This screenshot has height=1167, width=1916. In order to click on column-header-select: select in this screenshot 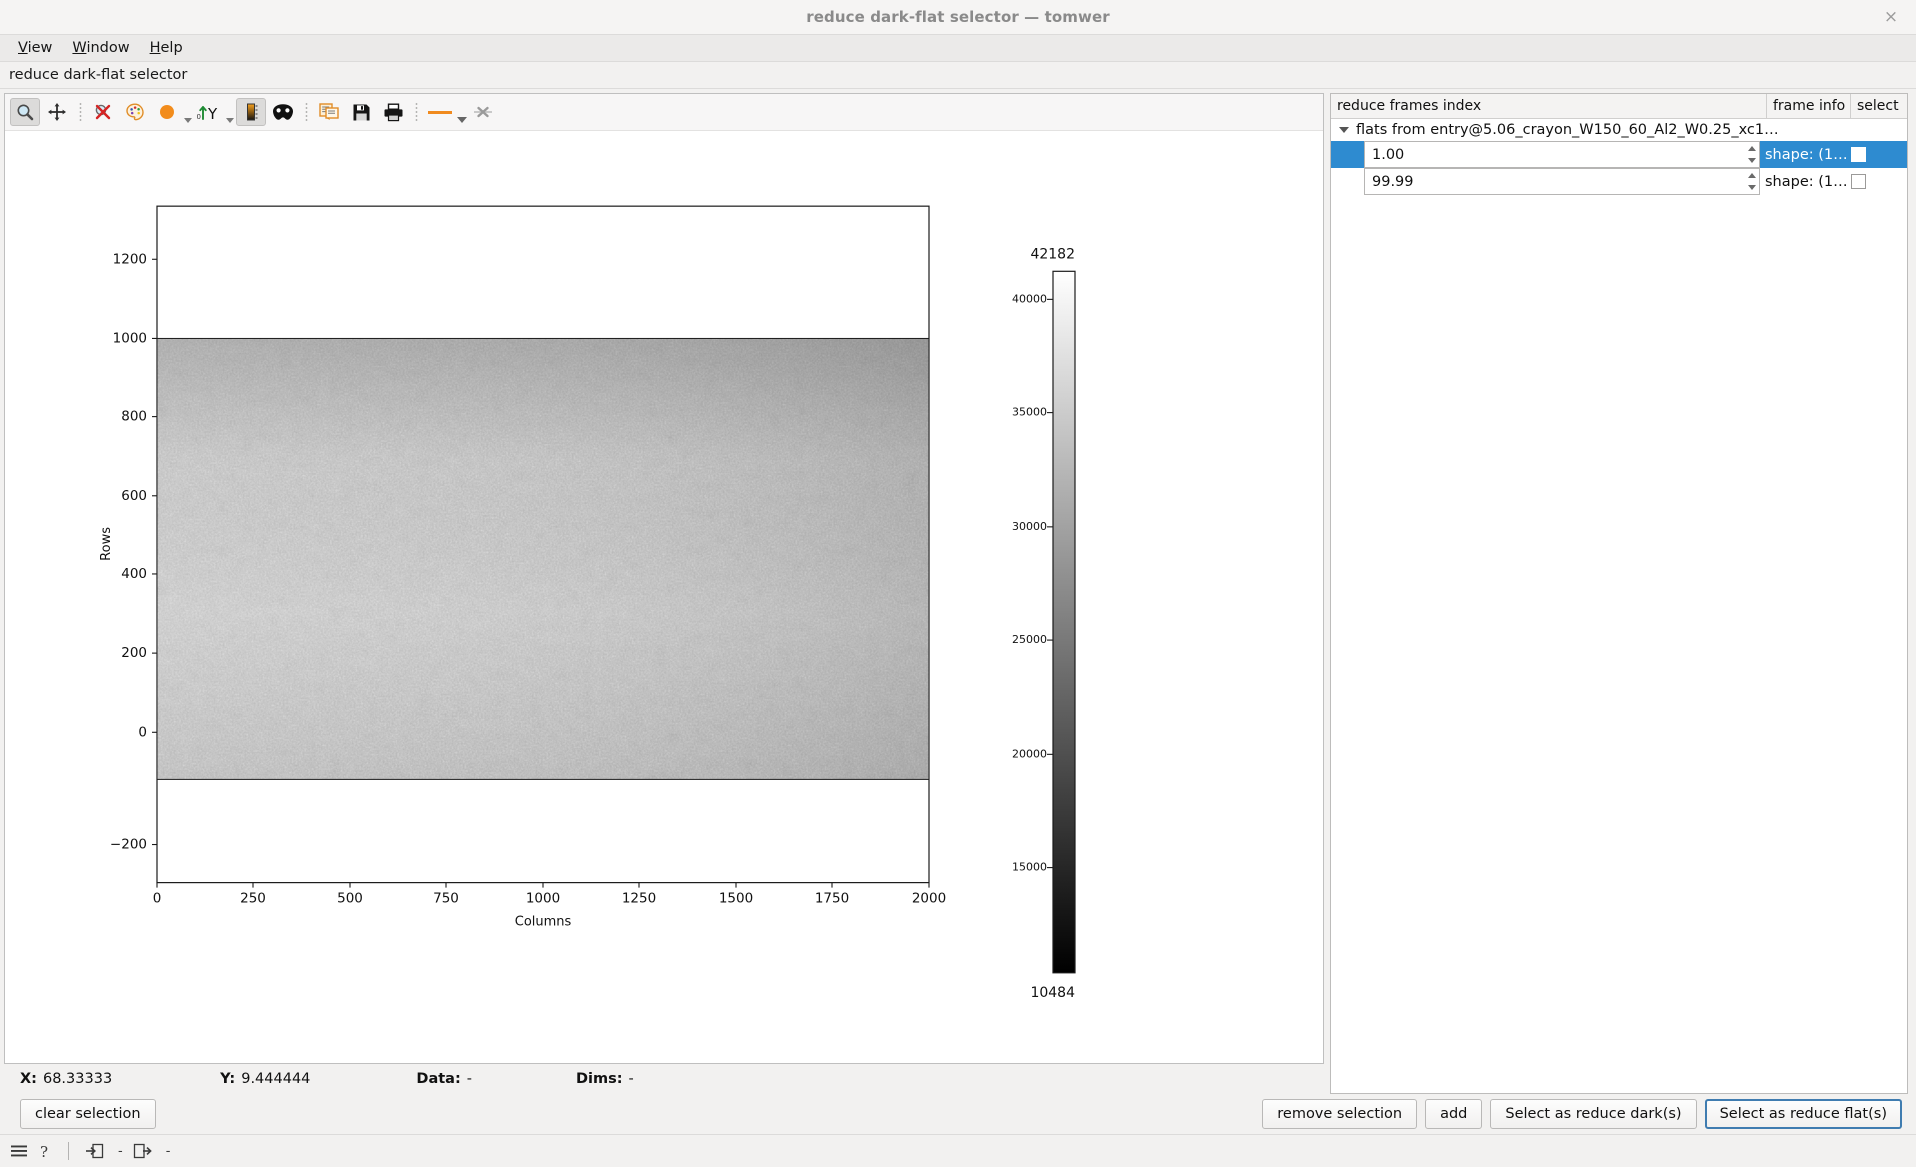, I will do `click(1879, 106)`.